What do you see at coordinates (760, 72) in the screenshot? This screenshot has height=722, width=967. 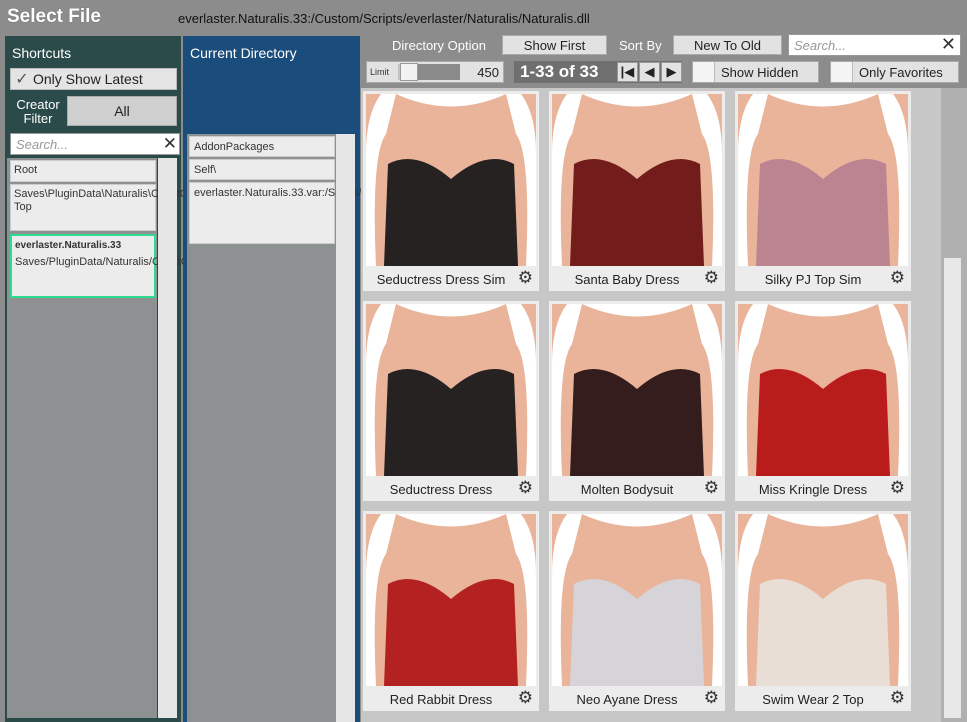 I see `show-hidden-label: Show Hidden` at bounding box center [760, 72].